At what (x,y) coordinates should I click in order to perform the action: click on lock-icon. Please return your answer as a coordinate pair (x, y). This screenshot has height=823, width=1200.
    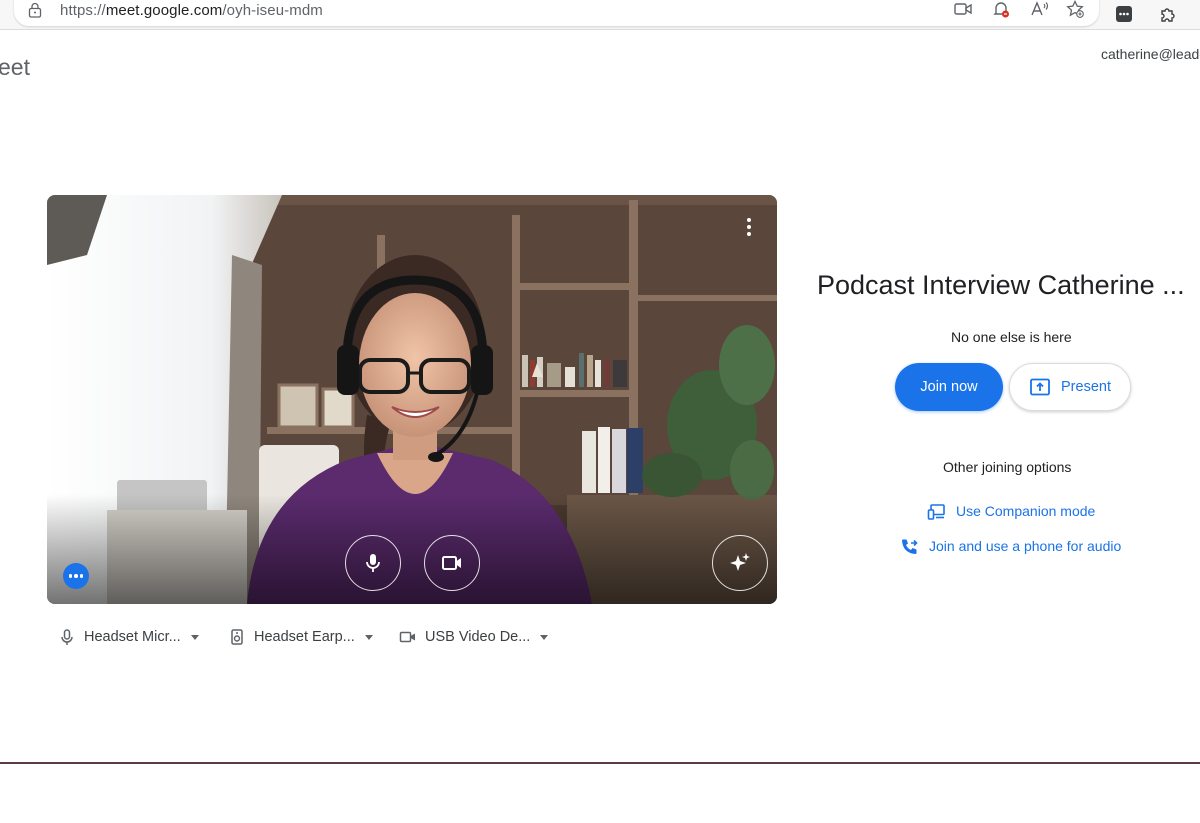
    Looking at the image, I should click on (35, 10).